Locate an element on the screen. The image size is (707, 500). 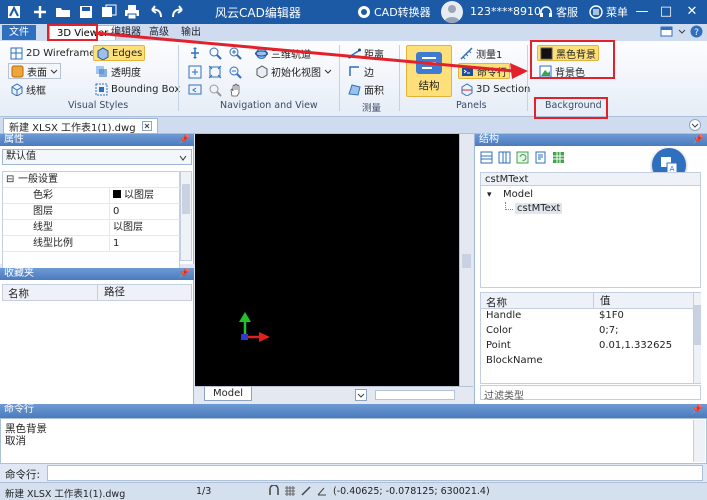
zoom-extents-icon is located at coordinates (215, 72).